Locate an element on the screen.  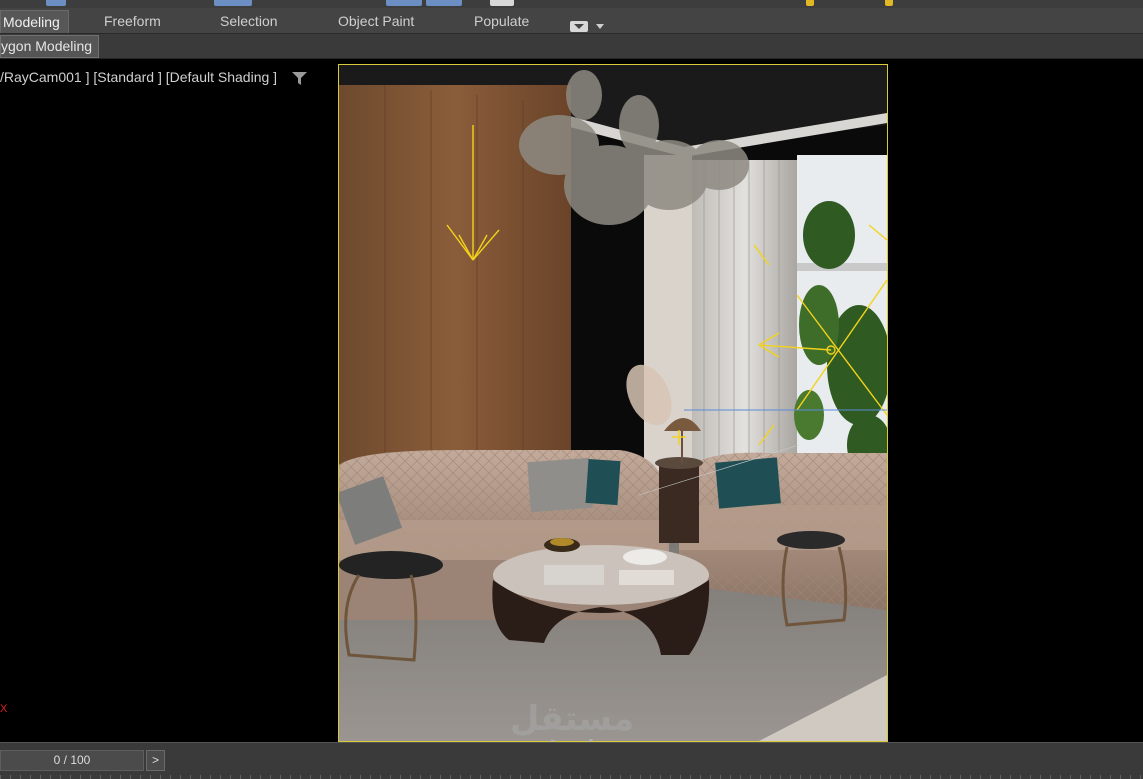
time-slider: 0 / 100 is located at coordinates (72, 760).